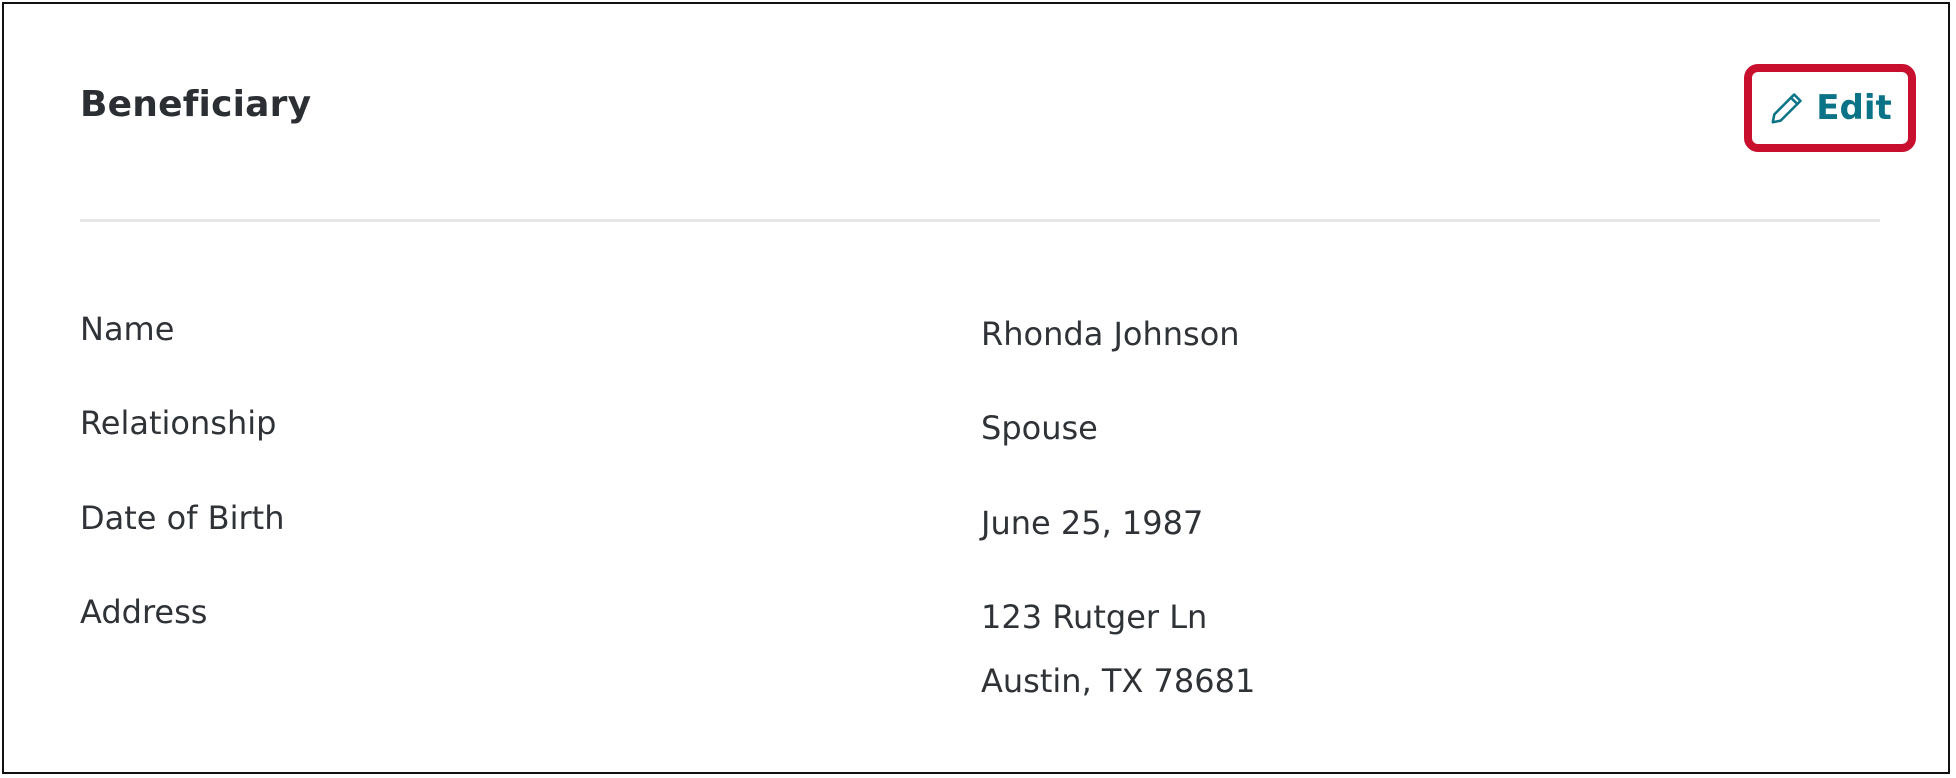 Image resolution: width=1956 pixels, height=778 pixels. What do you see at coordinates (1092, 523) in the screenshot?
I see `field-value-date-of-birth: June 25, 1987` at bounding box center [1092, 523].